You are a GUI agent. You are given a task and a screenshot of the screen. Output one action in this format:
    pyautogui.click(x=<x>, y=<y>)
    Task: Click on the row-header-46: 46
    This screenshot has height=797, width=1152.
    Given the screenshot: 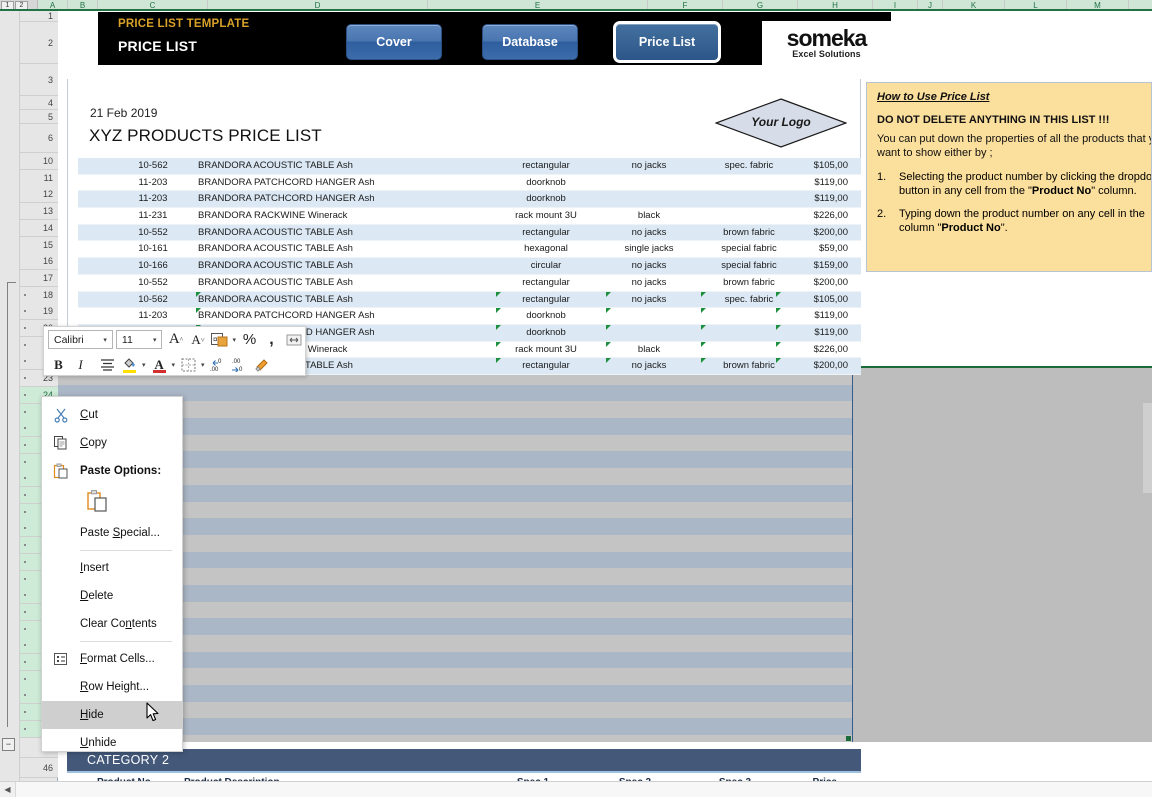 What is the action you would take?
    pyautogui.click(x=39, y=768)
    